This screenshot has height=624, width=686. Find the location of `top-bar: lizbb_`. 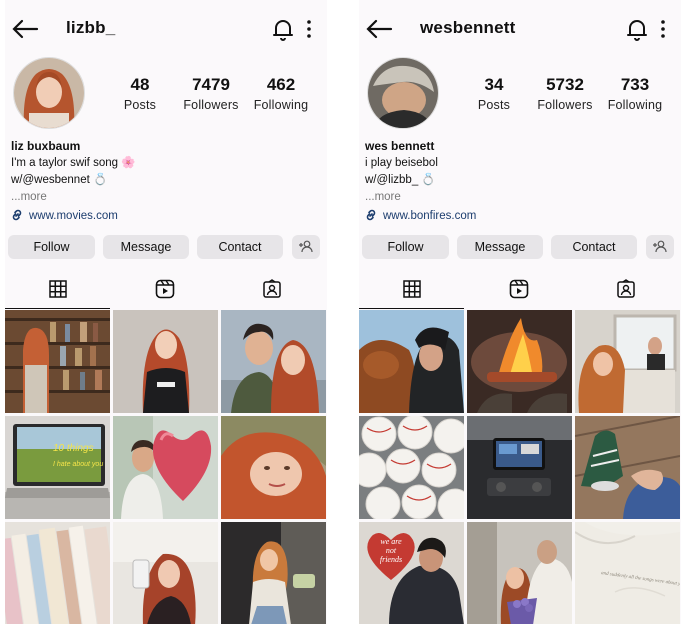

top-bar: lizbb_ is located at coordinates (166, 30).